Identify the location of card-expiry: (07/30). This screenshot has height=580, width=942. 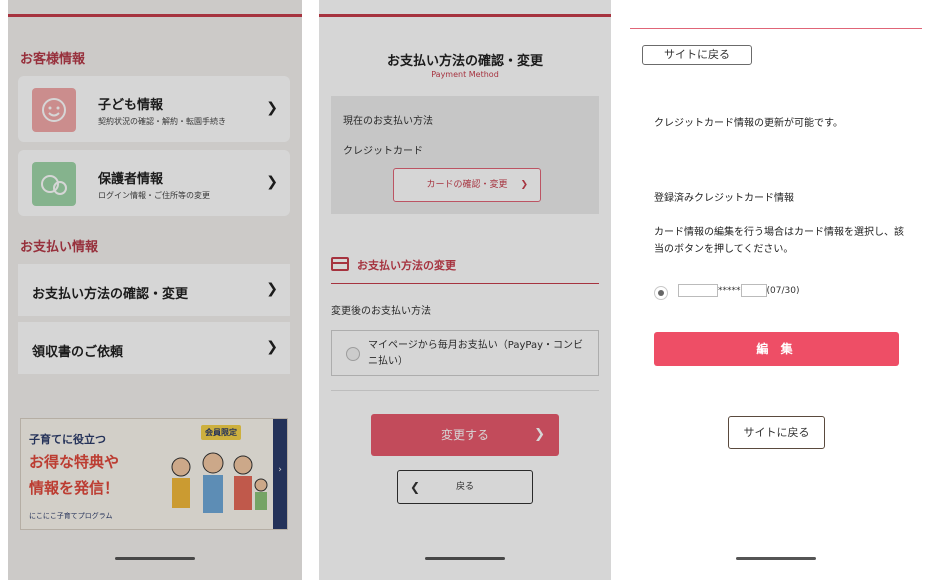
(783, 291).